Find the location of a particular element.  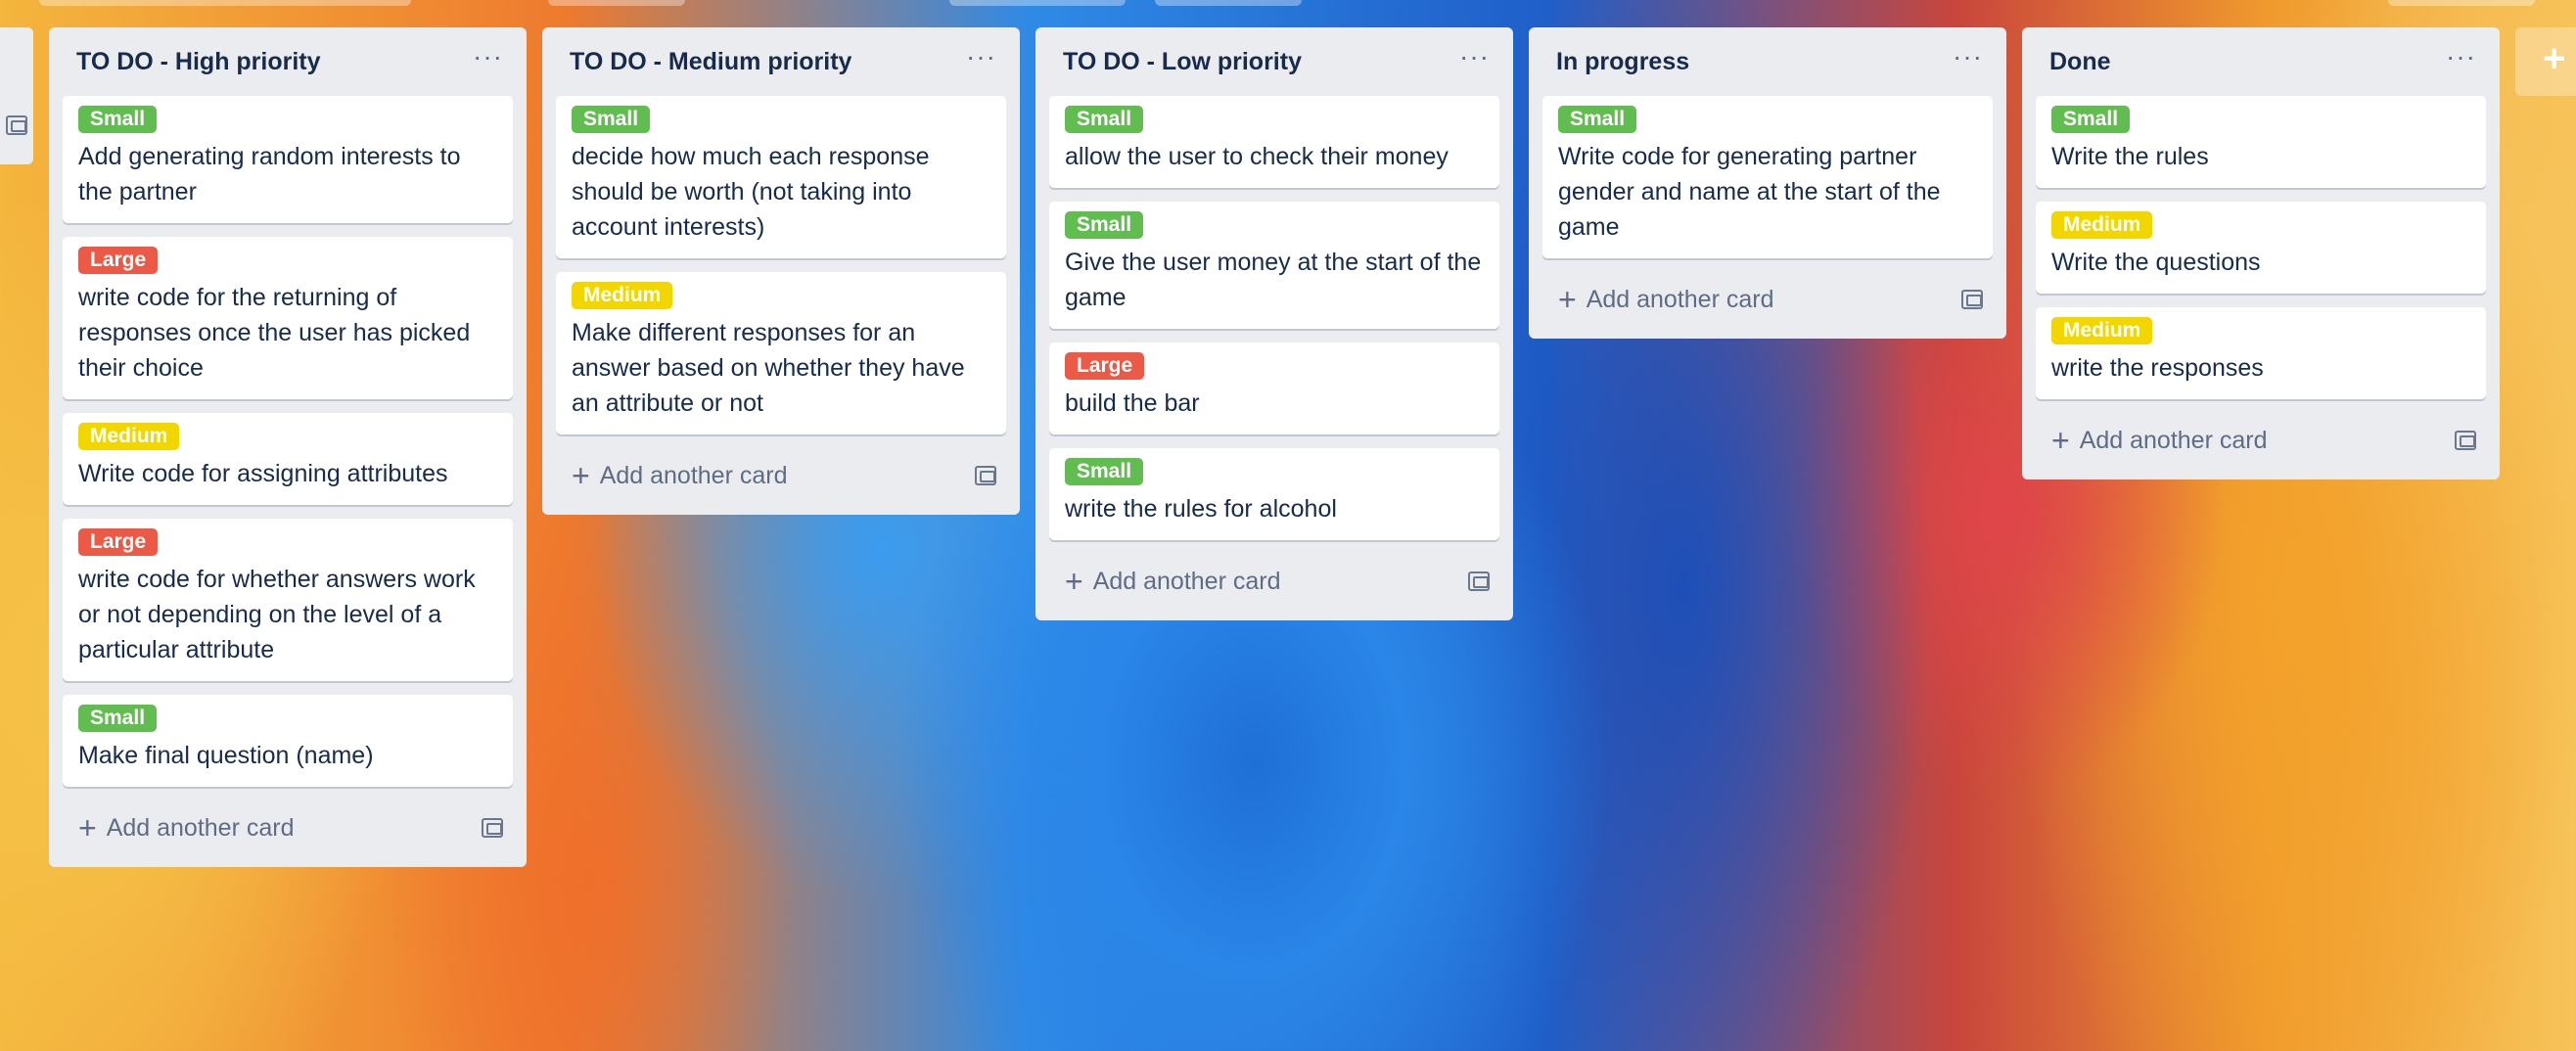

list-header: TO DO - High priority ··· is located at coordinates (288, 62).